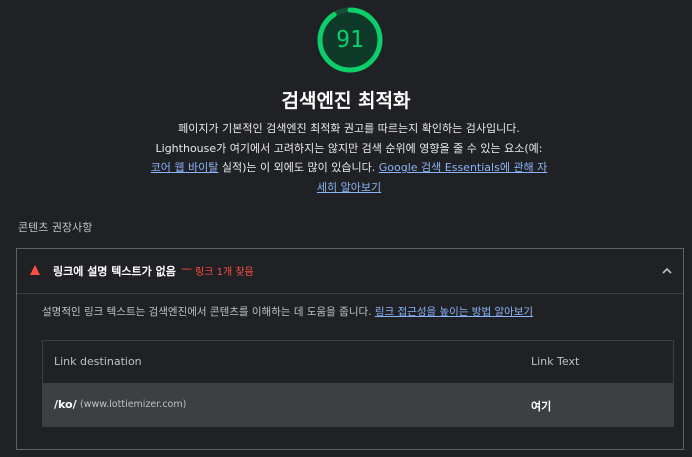 The height and width of the screenshot is (457, 692). Describe the element at coordinates (358, 361) in the screenshot. I see `table-header-row: Link destination Link Text` at that location.